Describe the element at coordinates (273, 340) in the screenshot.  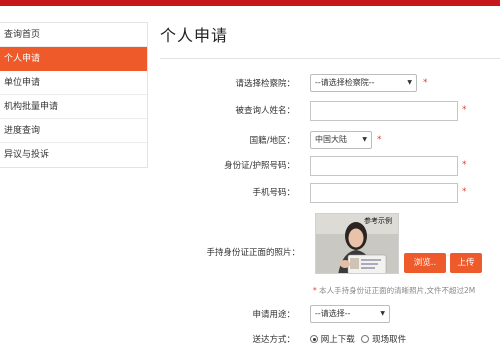
I see `delivery-label: 送达方式：` at that location.